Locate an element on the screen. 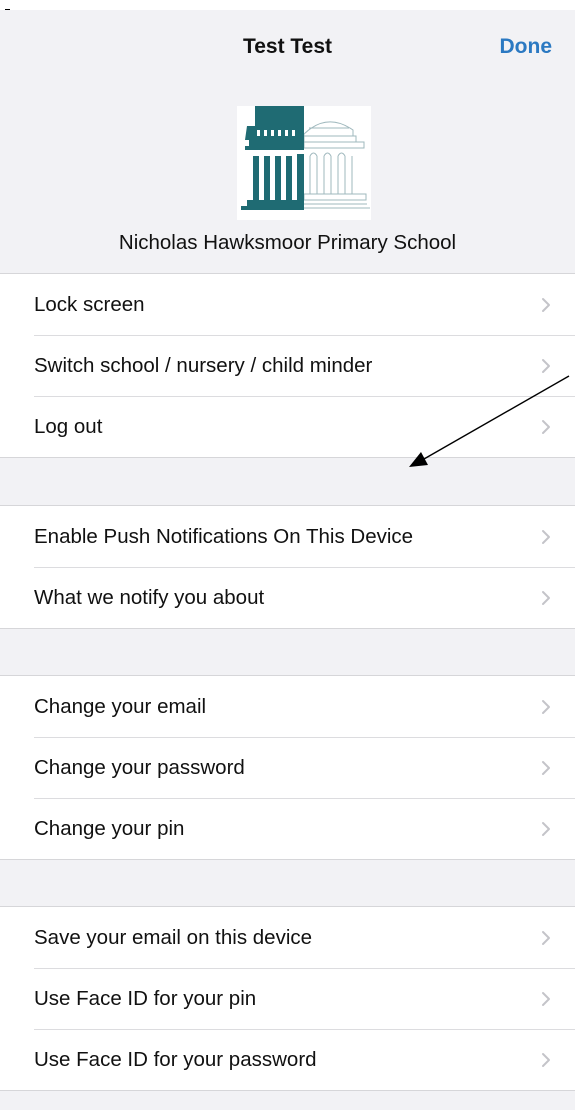  change-email-row: Change your email is located at coordinates (287, 706).